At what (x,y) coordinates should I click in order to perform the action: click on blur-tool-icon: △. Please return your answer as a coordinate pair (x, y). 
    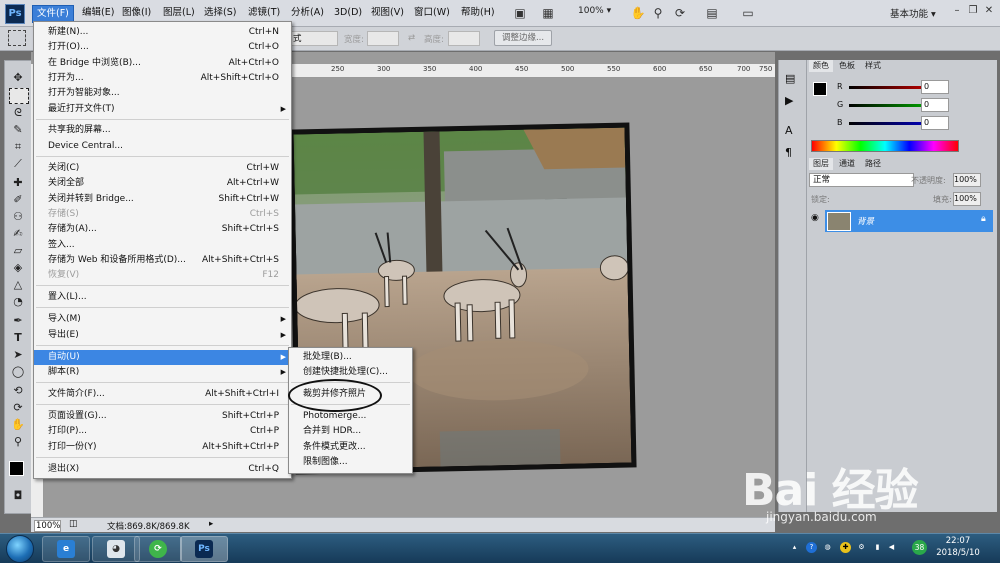
    Looking at the image, I should click on (18, 285).